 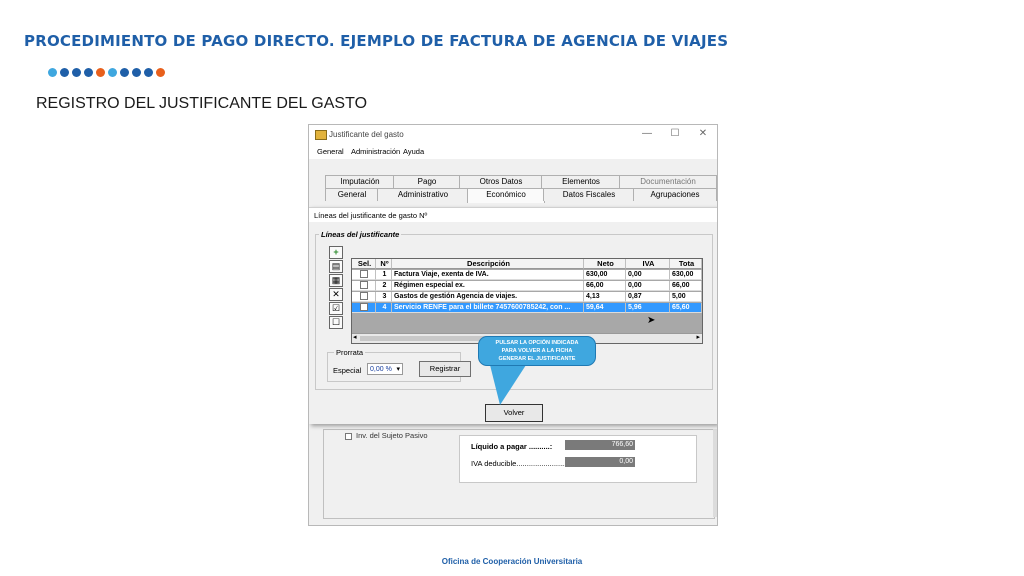 I want to click on col-n: Nº, so click(x=384, y=264).